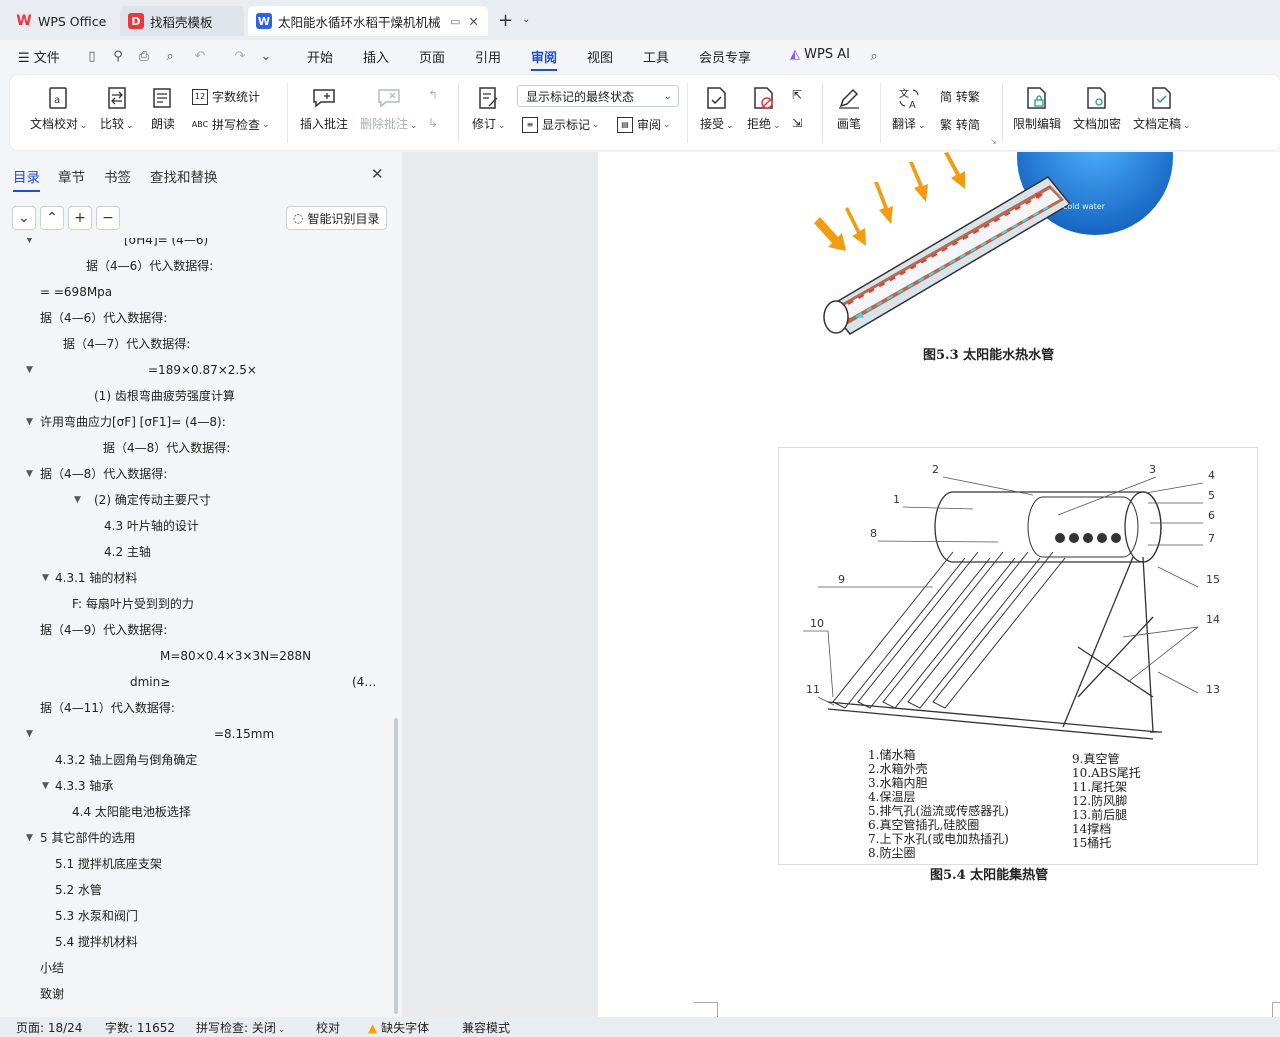 This screenshot has height=1037, width=1280. I want to click on toc-item: 5.2 水管, so click(78, 890).